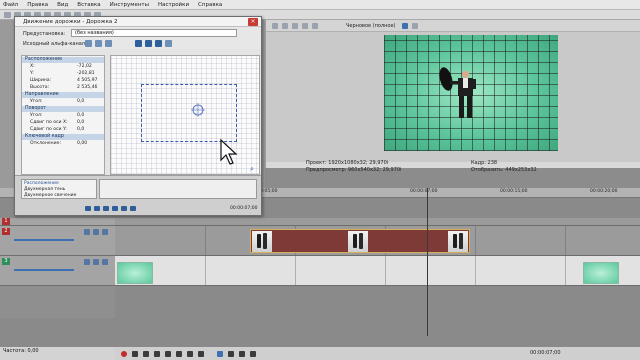  Describe the element at coordinates (108, 43) in the screenshot. I see `enable-rotation-icon` at that location.